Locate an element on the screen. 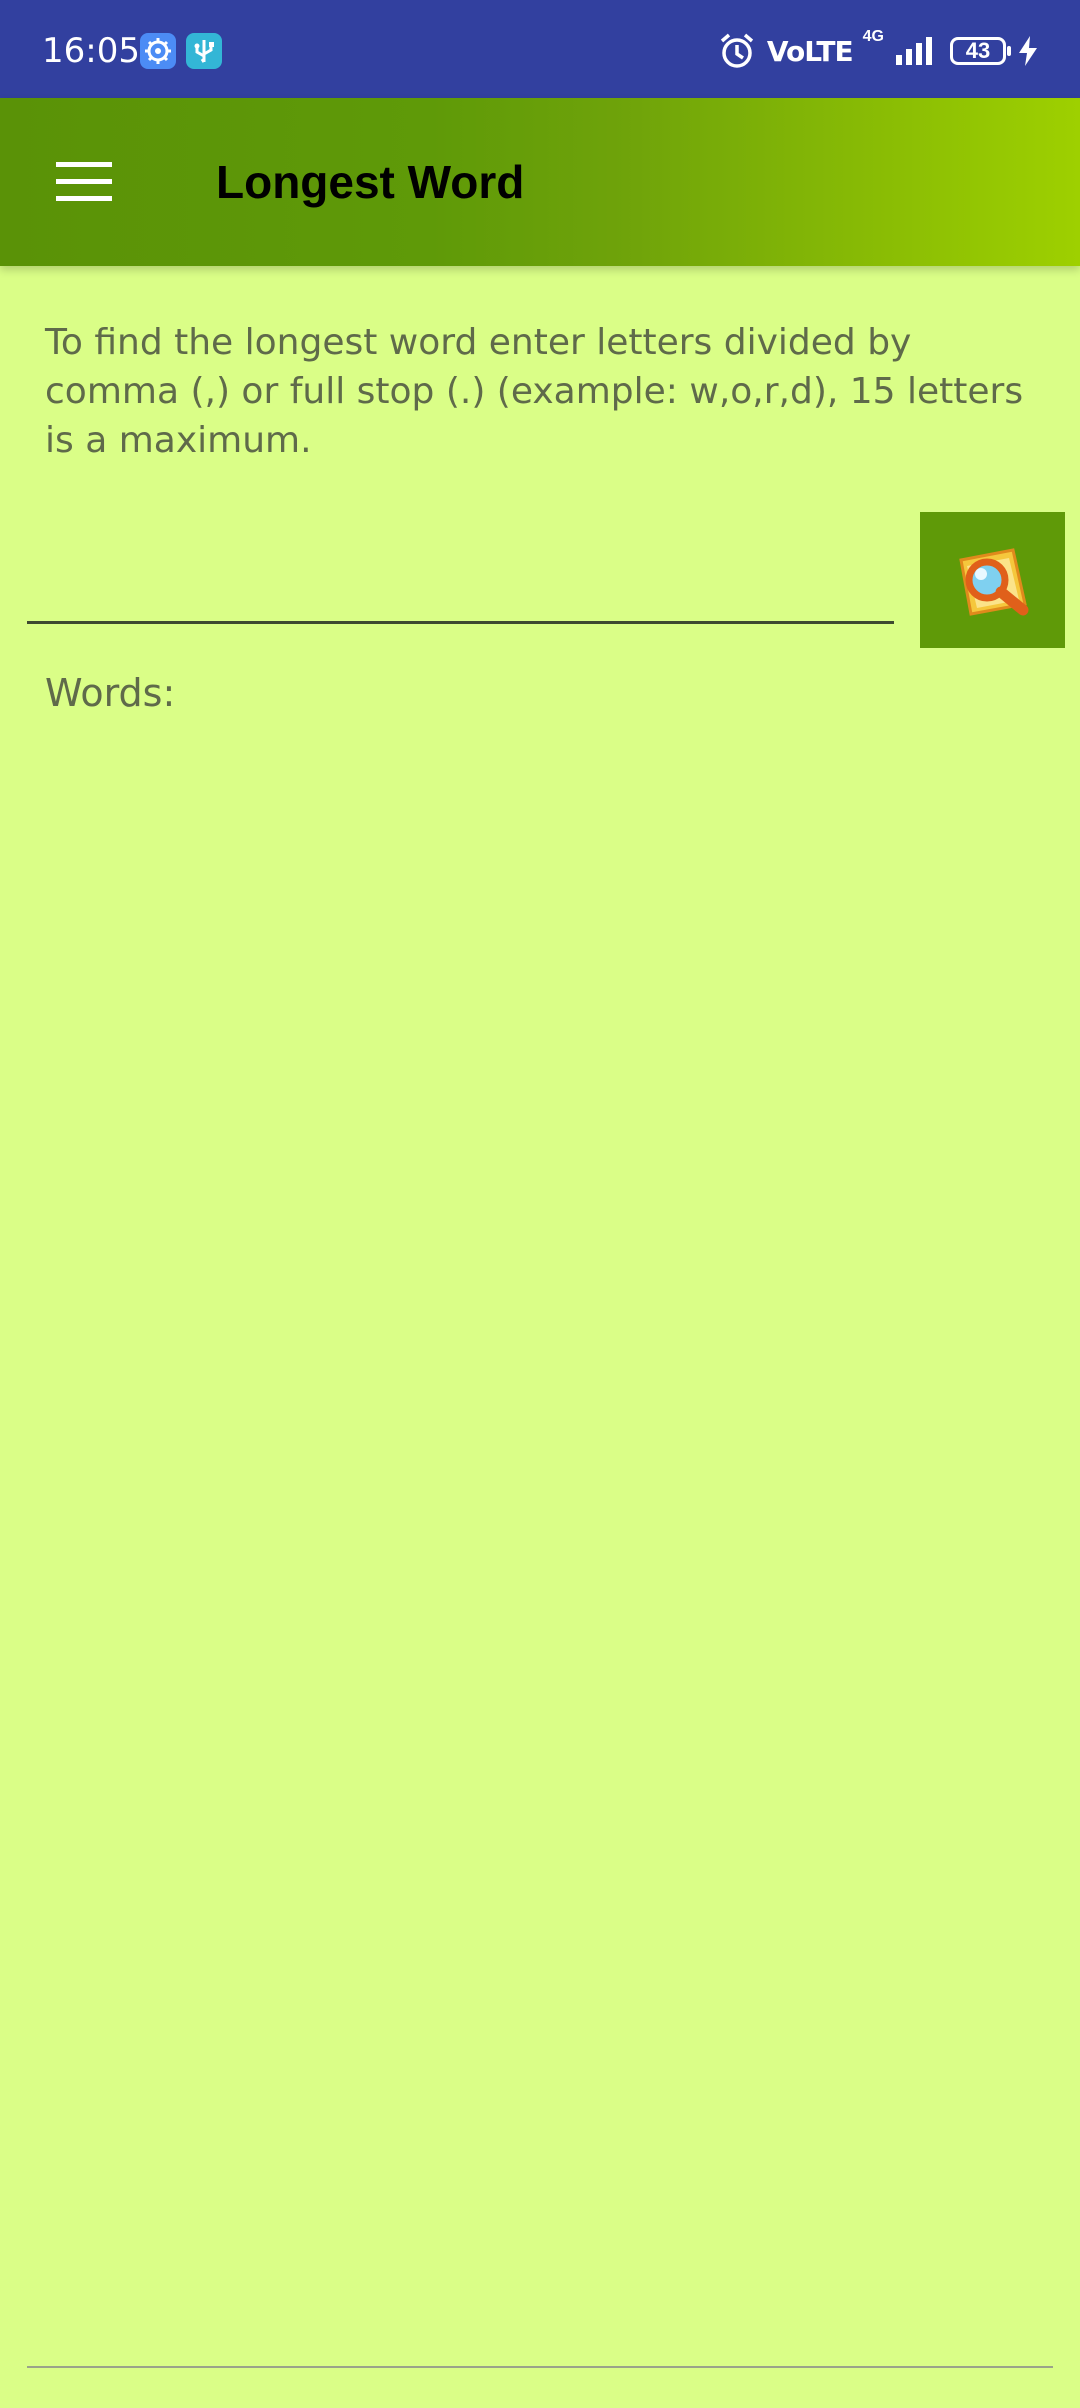 The image size is (1080, 2408). words-label: Words: is located at coordinates (110, 693).